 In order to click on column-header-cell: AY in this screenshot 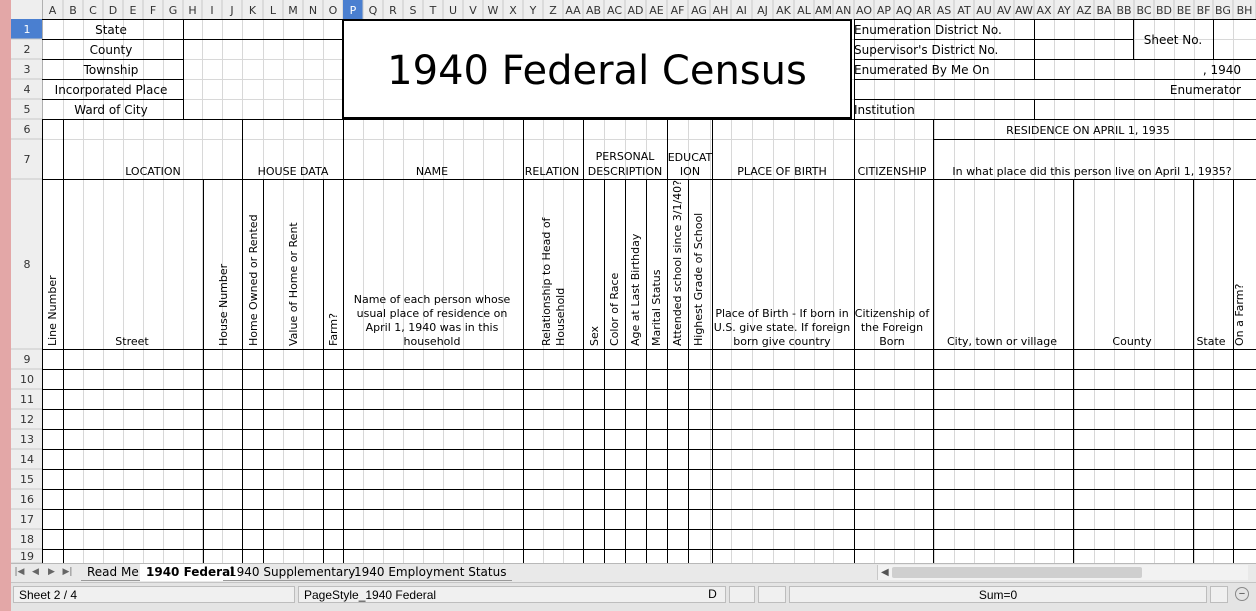, I will do `click(1064, 10)`.